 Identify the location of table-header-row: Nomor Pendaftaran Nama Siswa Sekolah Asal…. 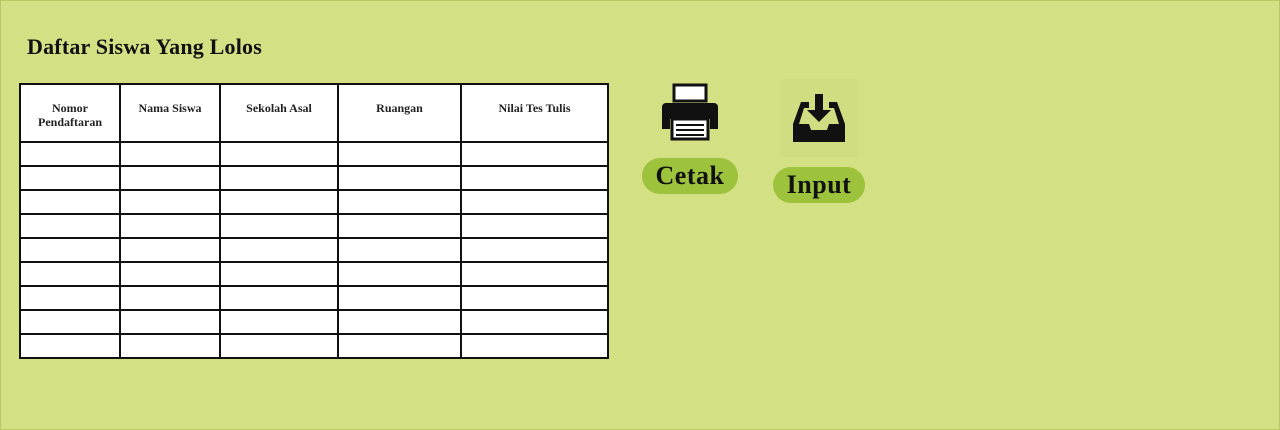
(314, 113).